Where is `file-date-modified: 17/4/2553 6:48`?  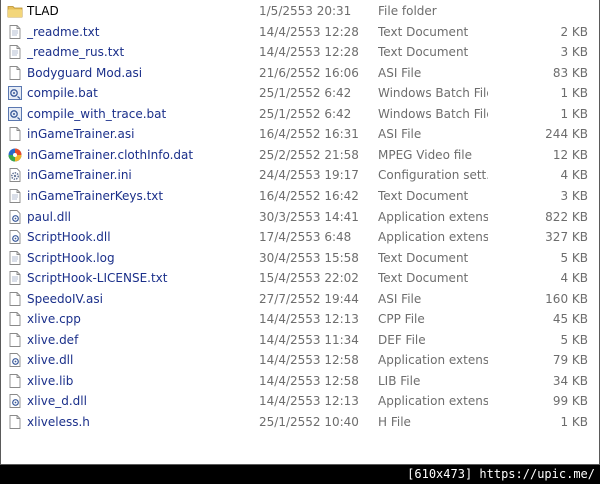
file-date-modified: 17/4/2553 6:48 is located at coordinates (305, 237).